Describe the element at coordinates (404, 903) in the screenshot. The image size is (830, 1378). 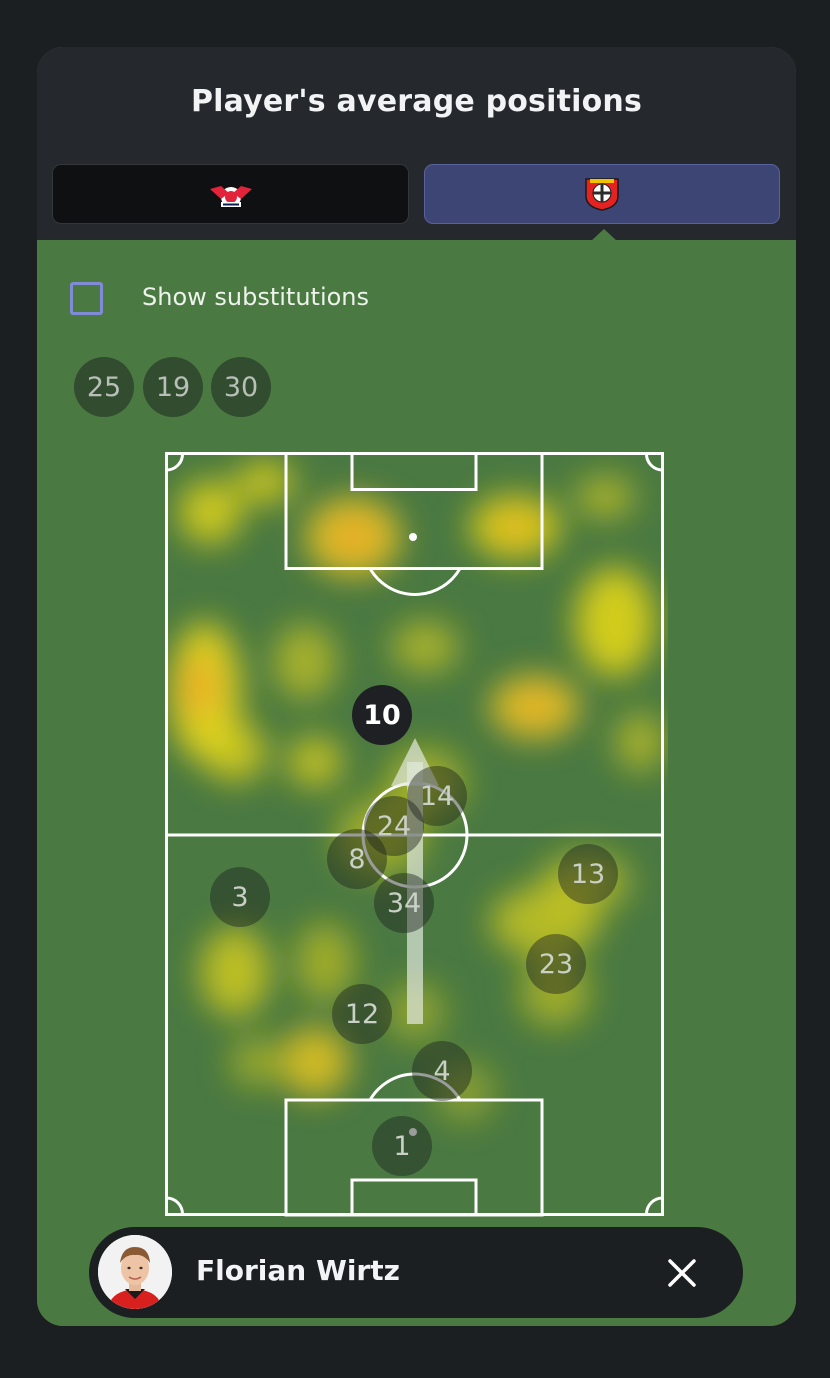
I see `player-marker: 34` at that location.